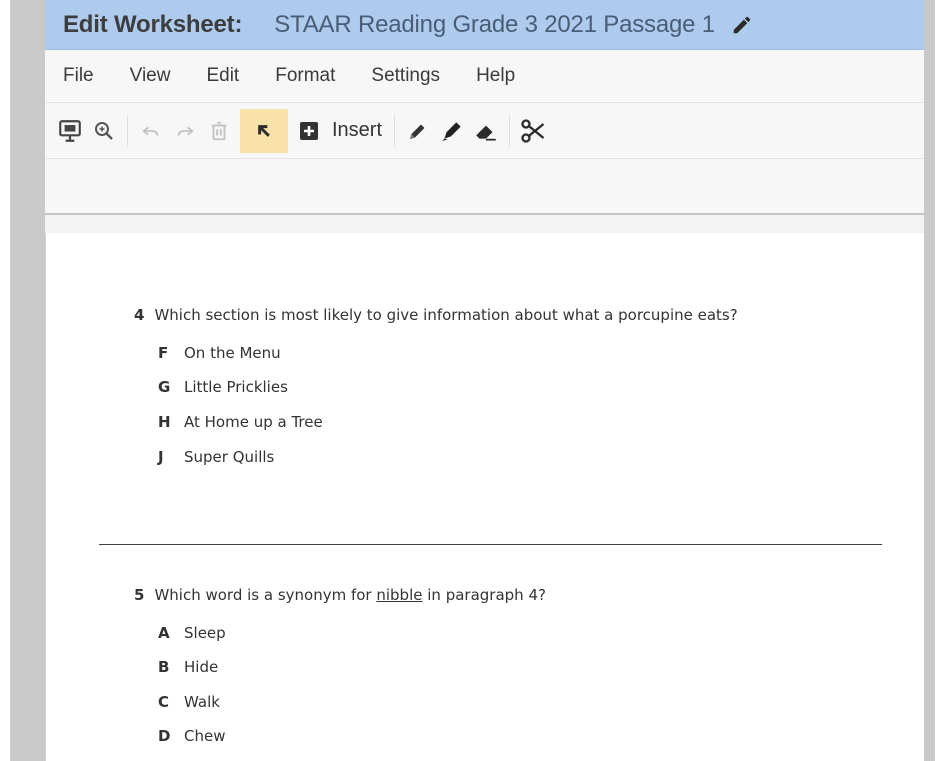  I want to click on option-text: Chew, so click(205, 736).